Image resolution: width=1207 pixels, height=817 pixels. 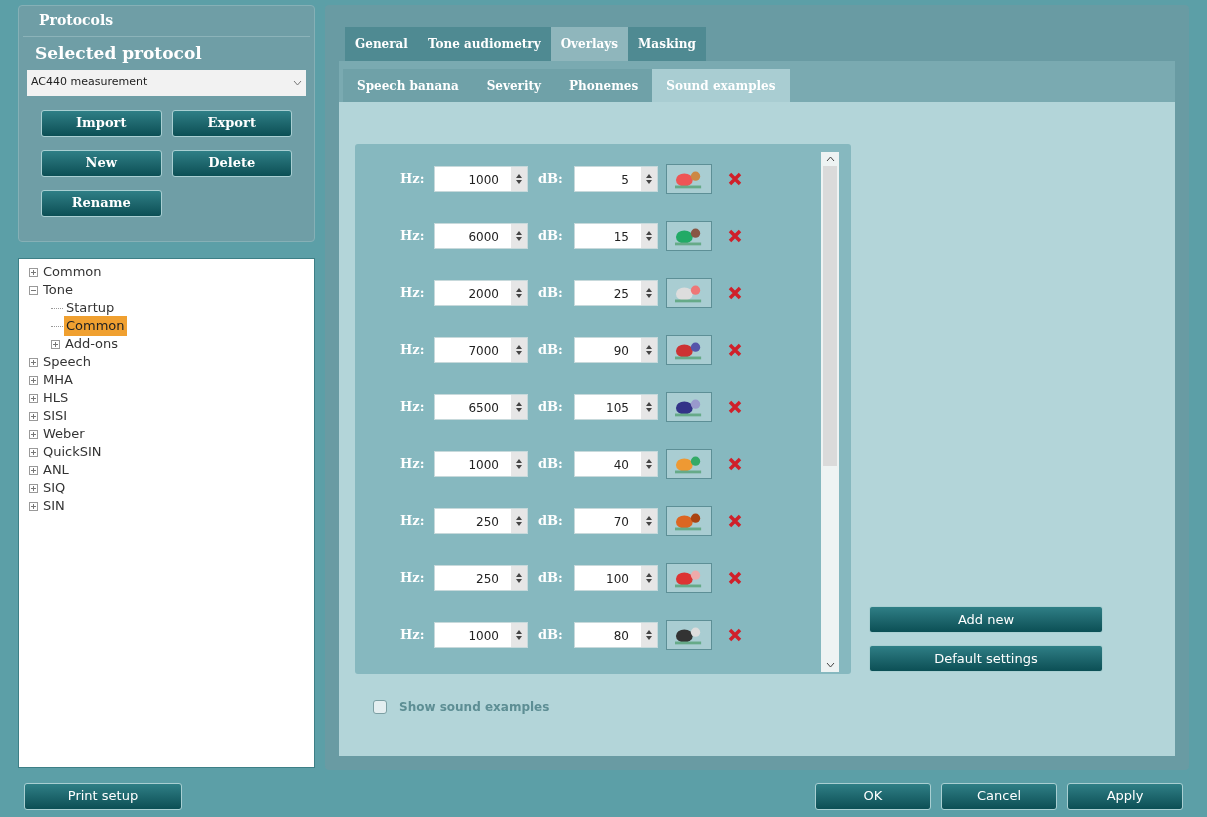 I want to click on number-field: 6500, so click(x=481, y=407).